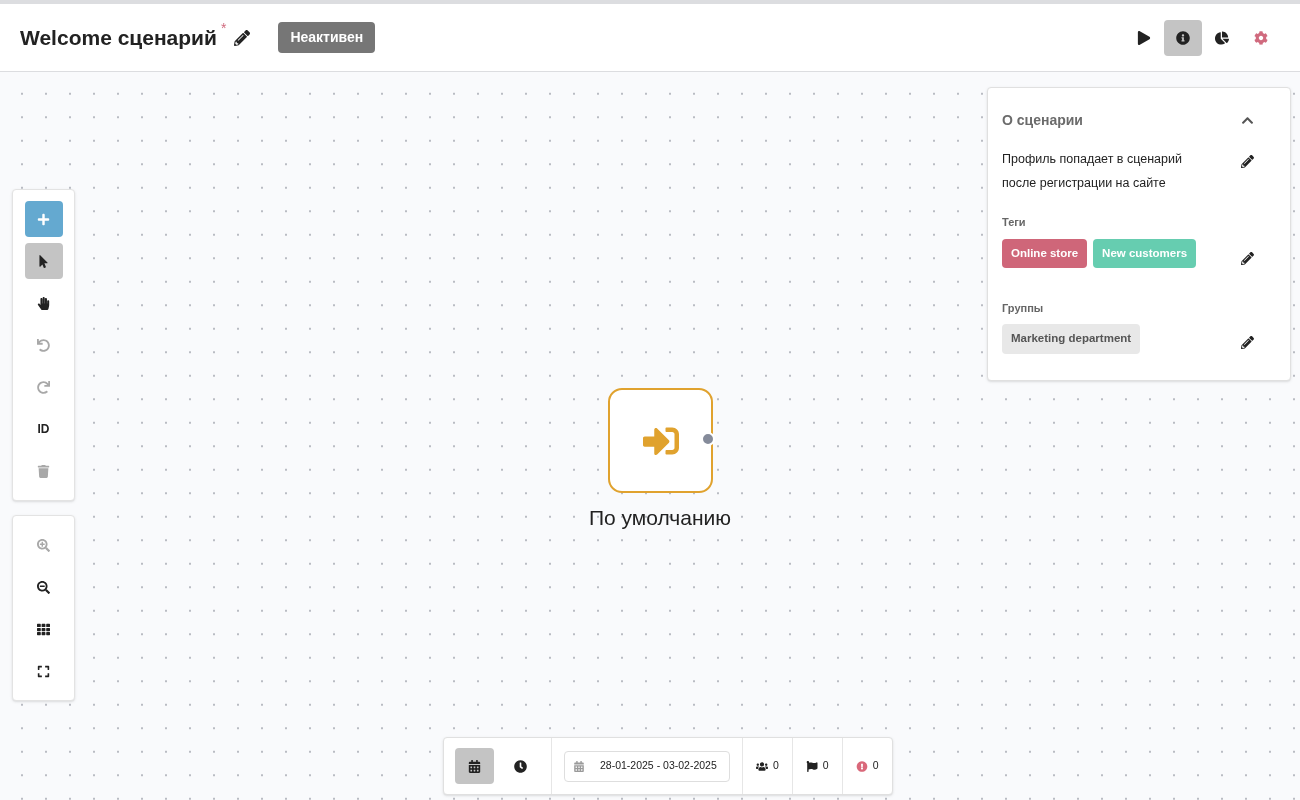  I want to click on chevron-up-icon, so click(1247, 120).